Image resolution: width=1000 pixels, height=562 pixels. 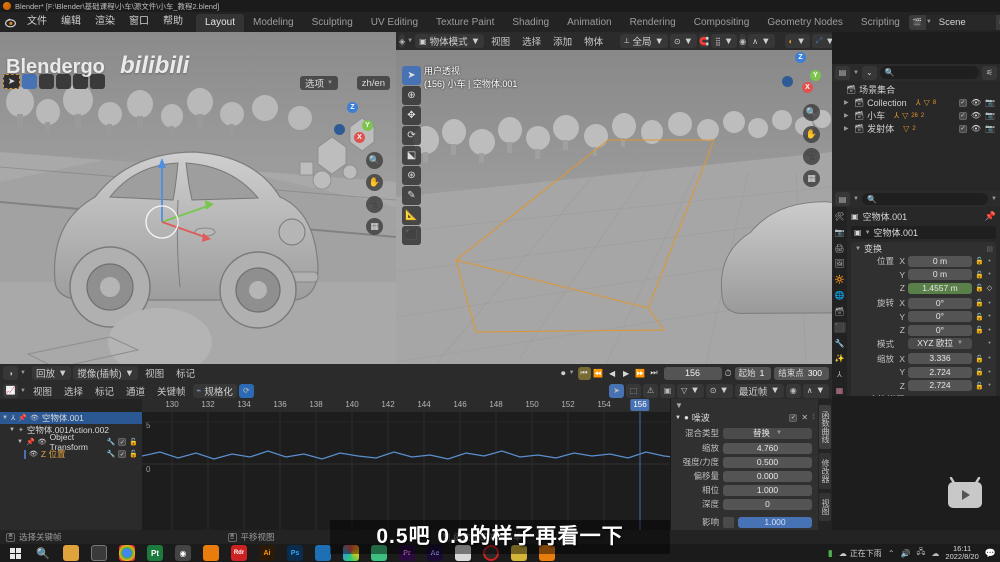 What do you see at coordinates (722, 23) in the screenshot?
I see `tab-compositing: Compositing` at bounding box center [722, 23].